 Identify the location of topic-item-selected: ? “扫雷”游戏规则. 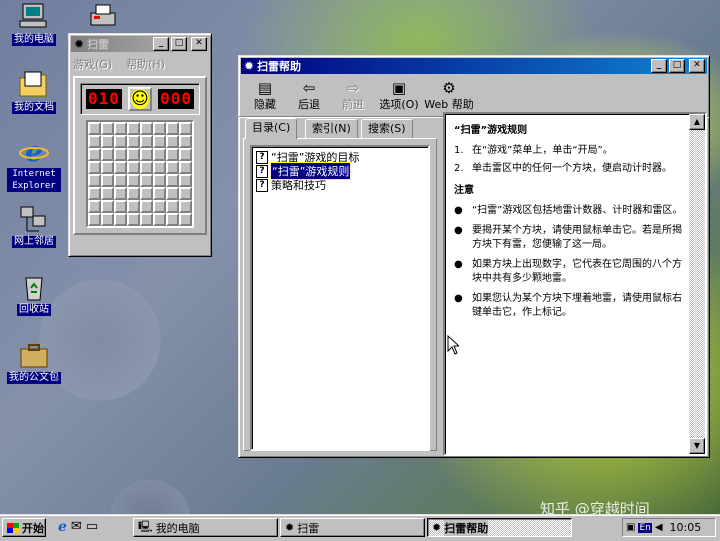
(340, 171).